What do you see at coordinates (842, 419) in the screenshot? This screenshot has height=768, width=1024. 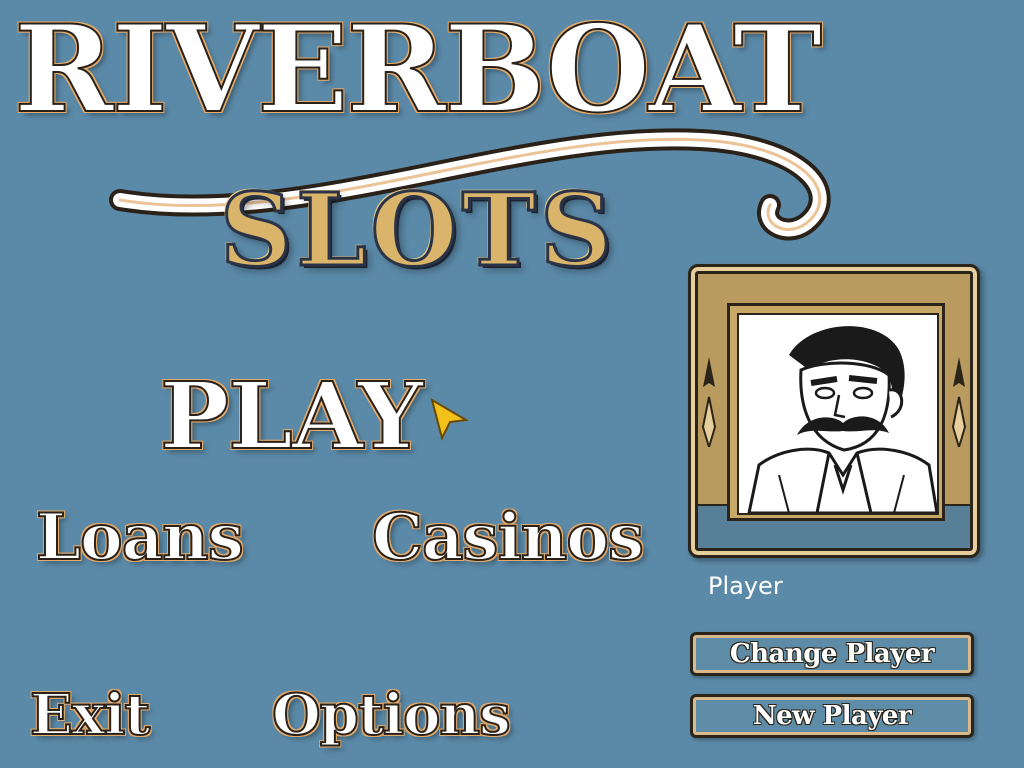 I see `mustached-man-icon` at bounding box center [842, 419].